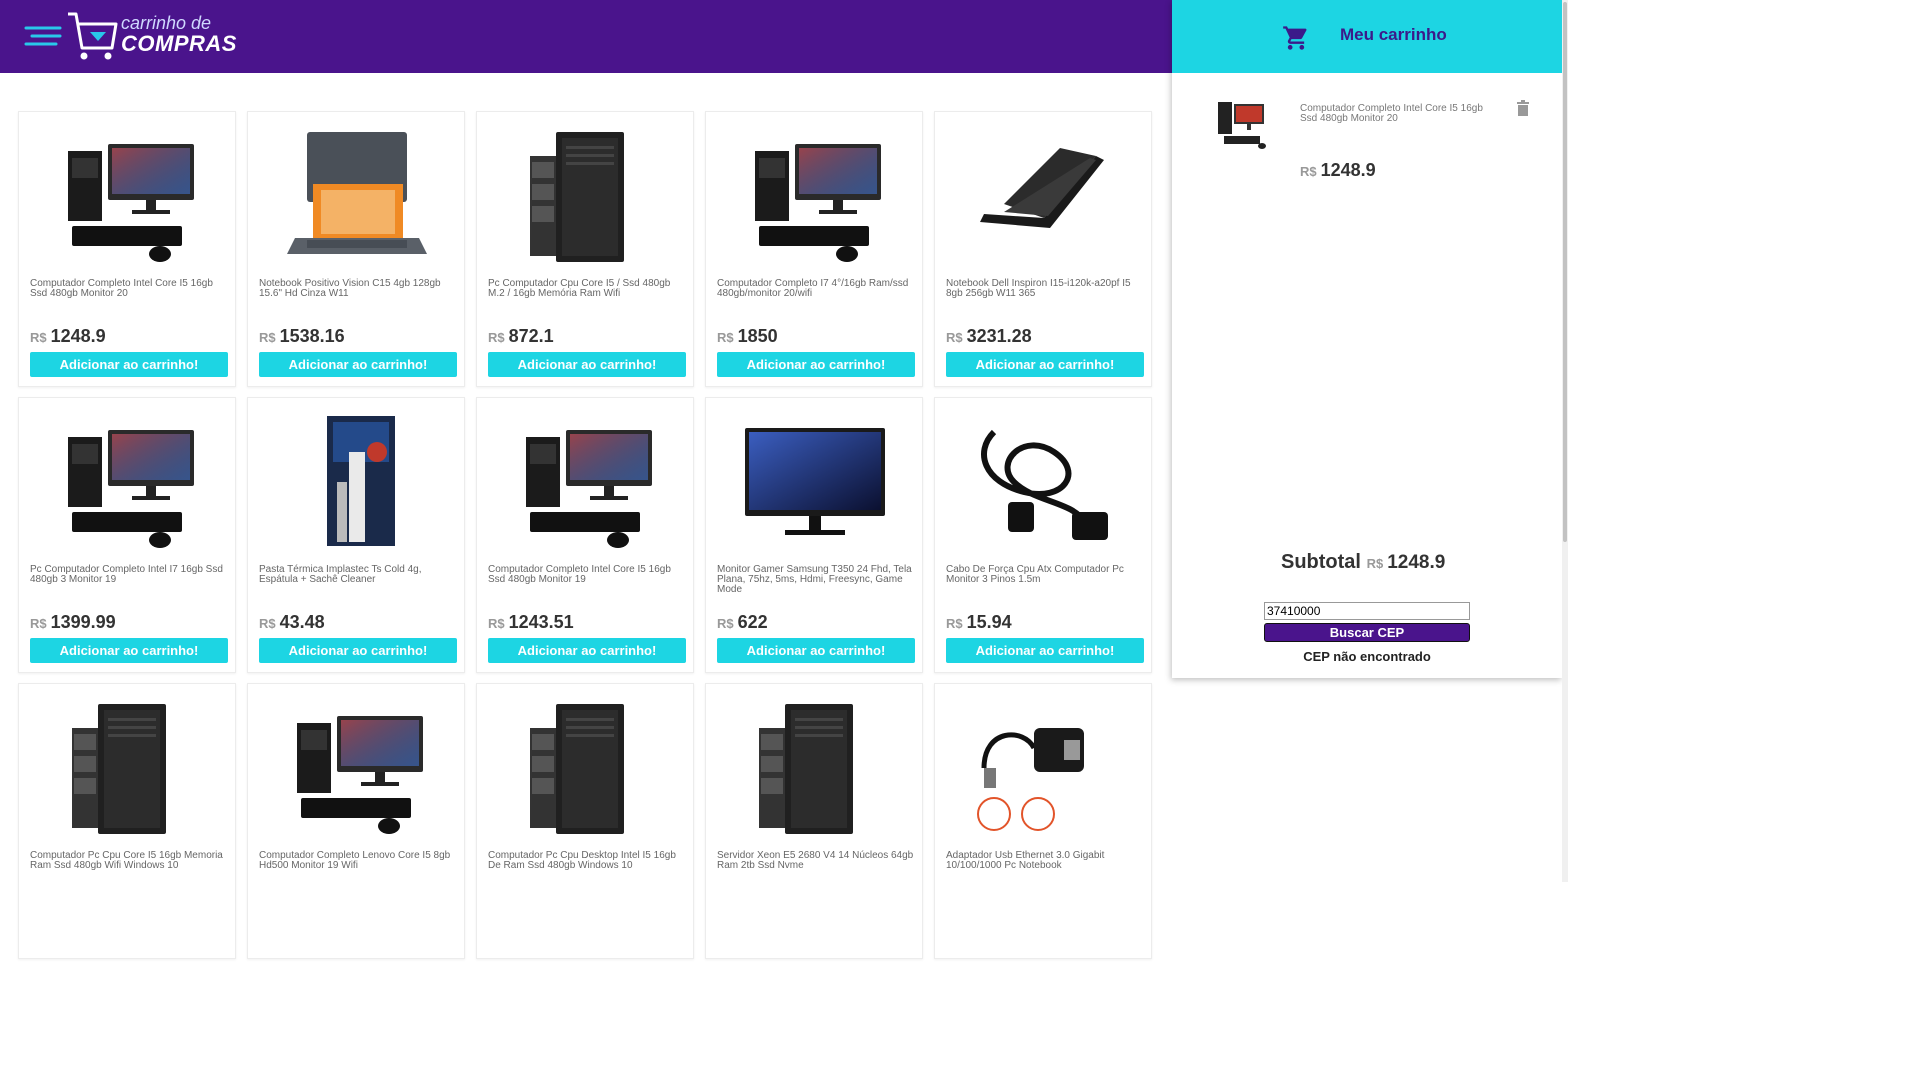 This screenshot has width=1920, height=1080. I want to click on store-logo: carrinho de COMPRAS, so click(134, 37).